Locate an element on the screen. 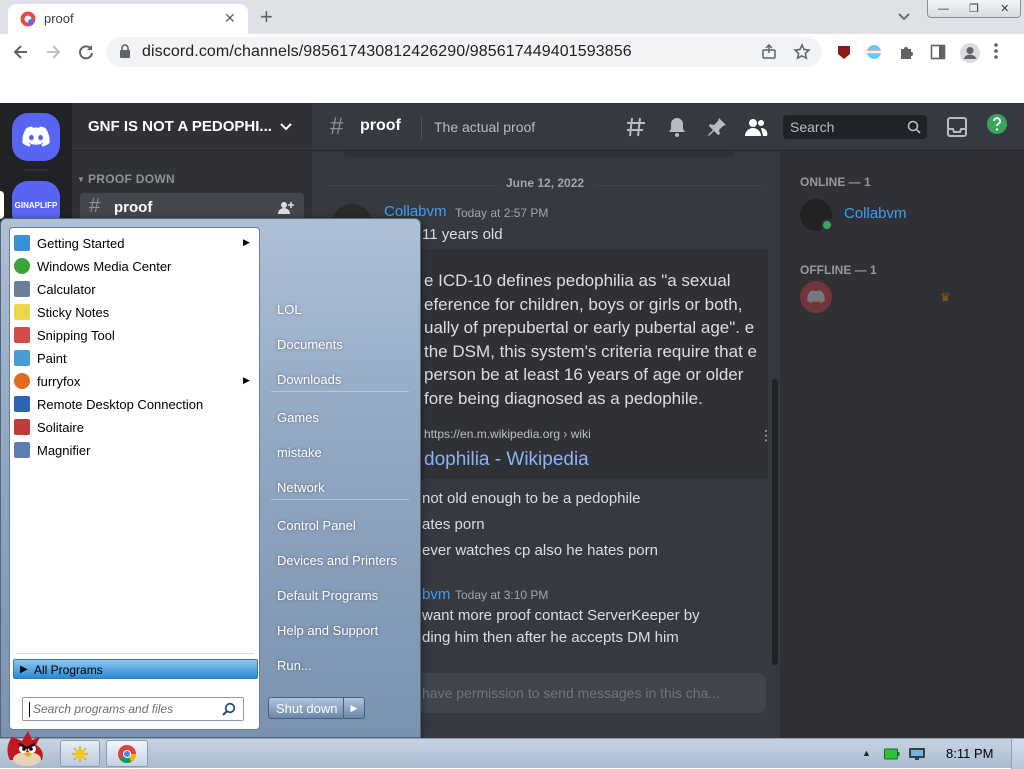 The image size is (1024, 769). more-options-icon: ⋮ is located at coordinates (766, 435).